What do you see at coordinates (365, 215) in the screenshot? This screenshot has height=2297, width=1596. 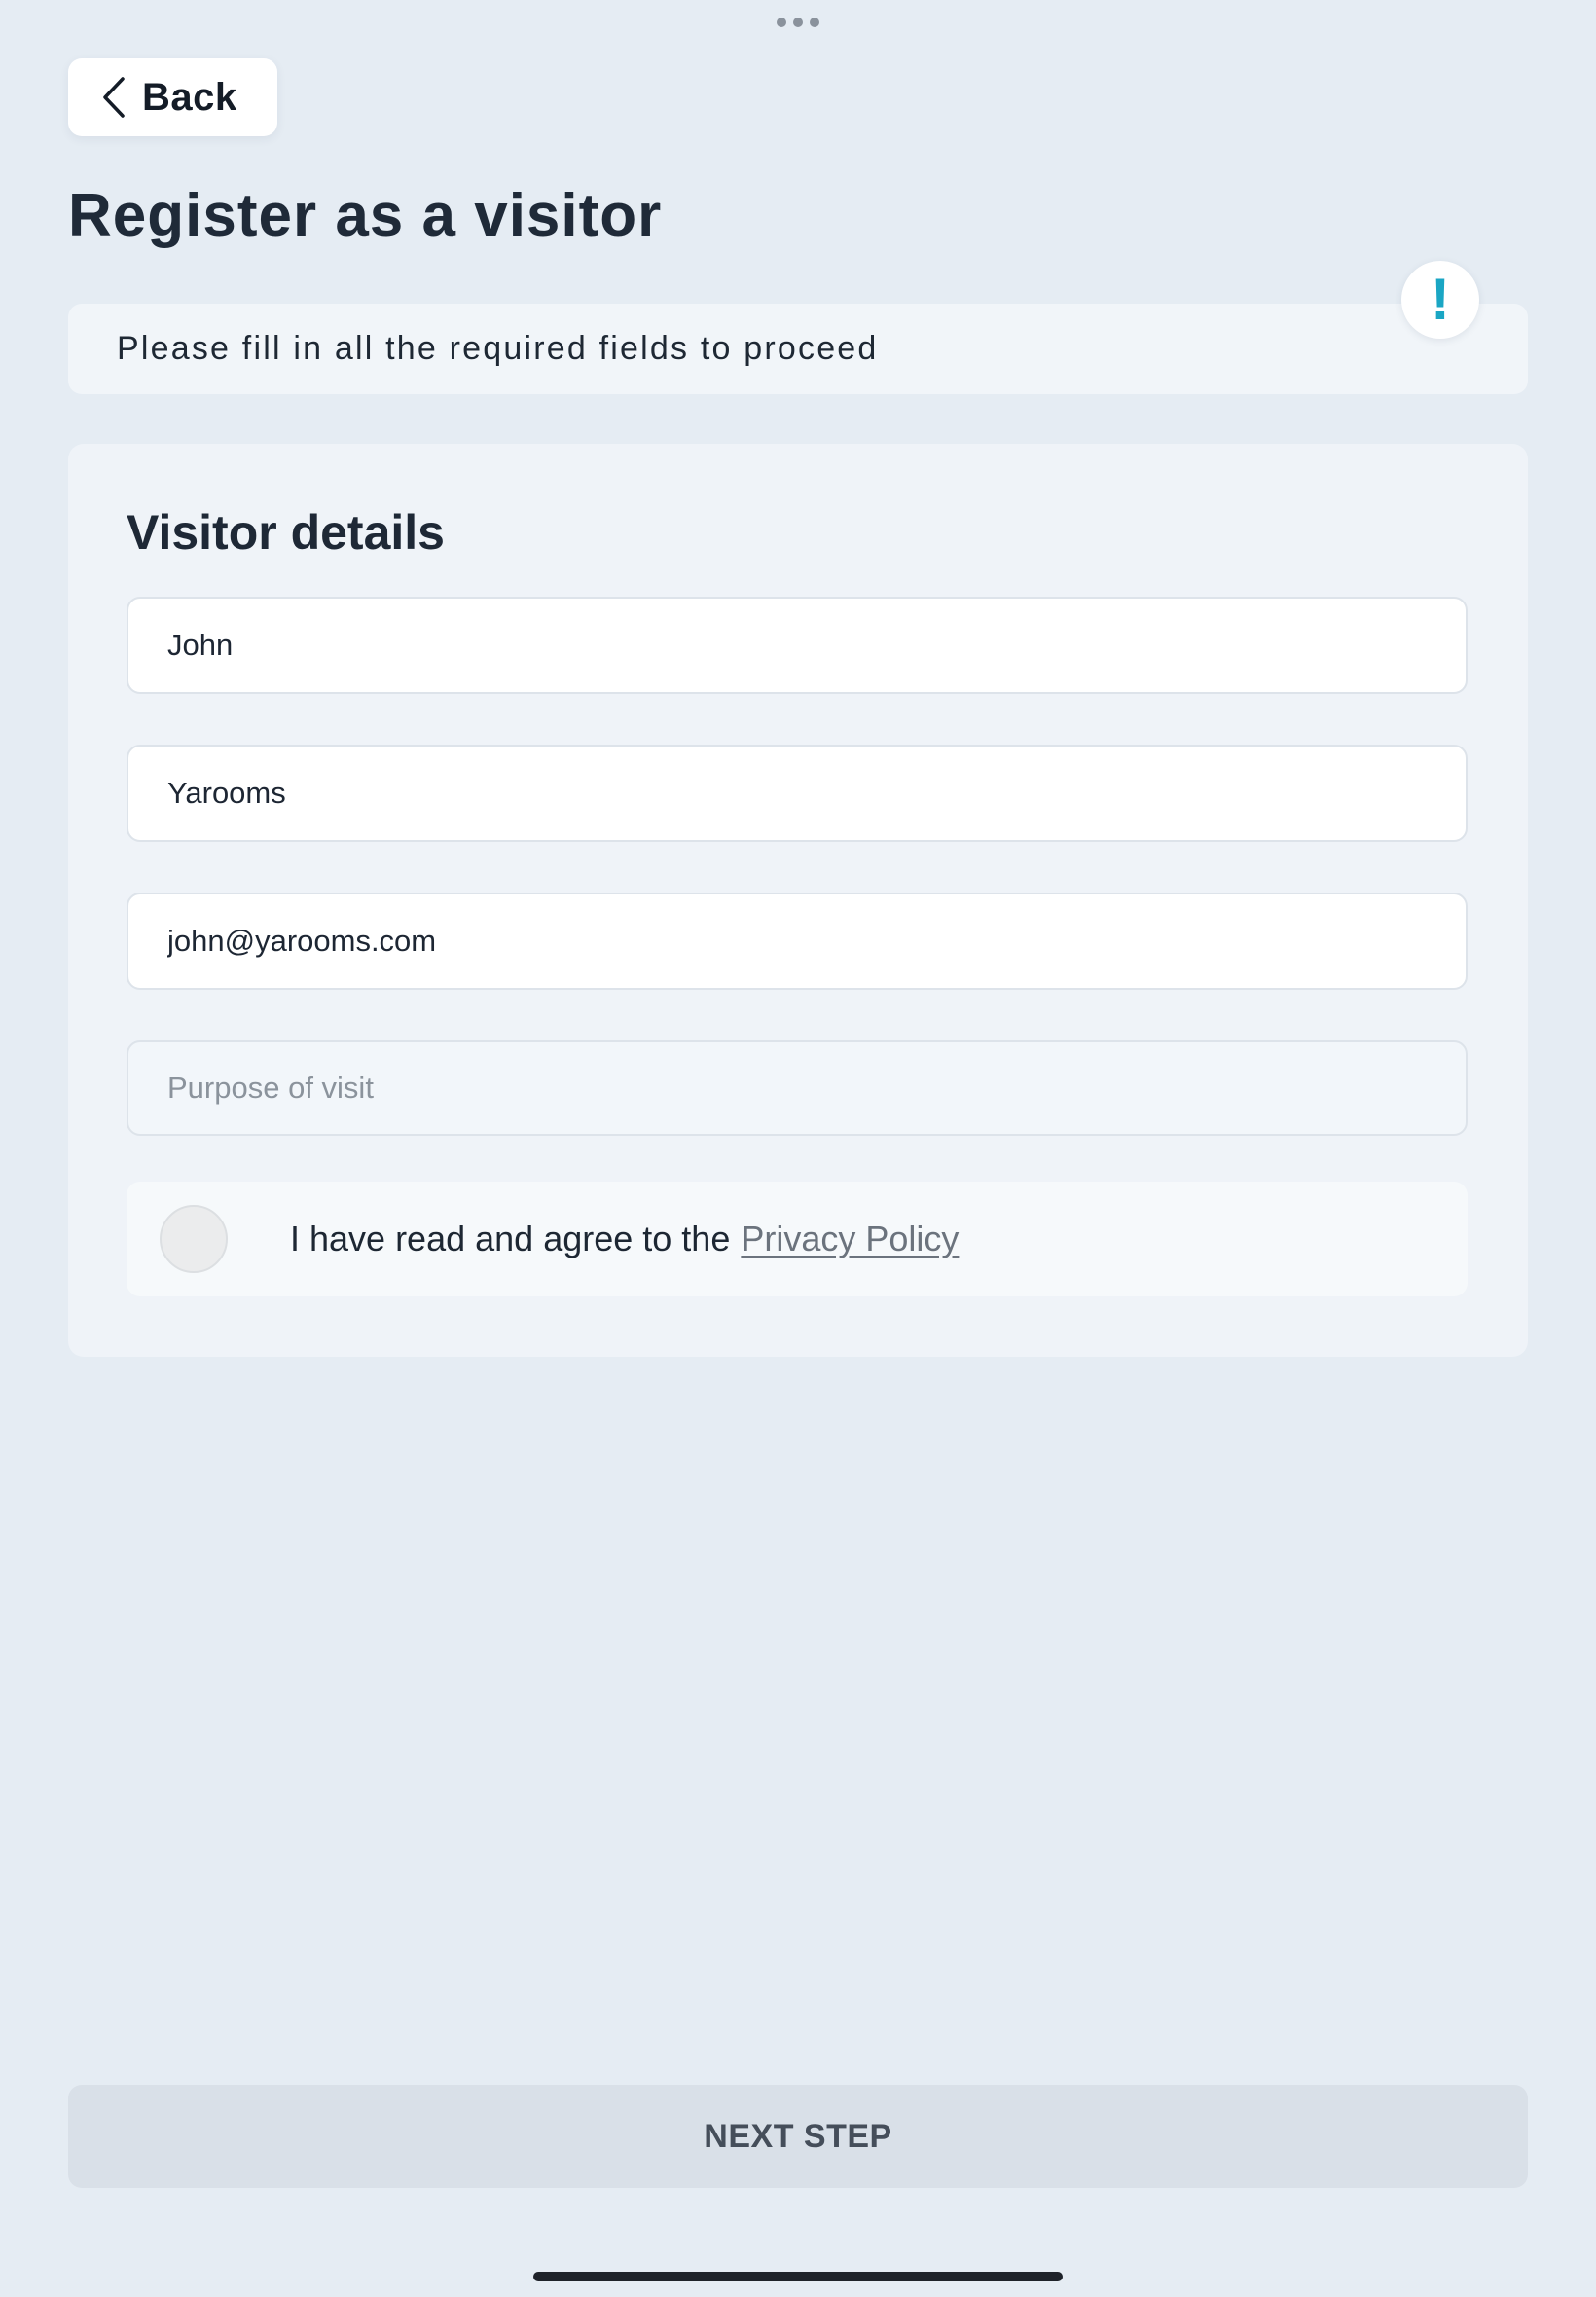 I see `page-title: Register as a visitor` at bounding box center [365, 215].